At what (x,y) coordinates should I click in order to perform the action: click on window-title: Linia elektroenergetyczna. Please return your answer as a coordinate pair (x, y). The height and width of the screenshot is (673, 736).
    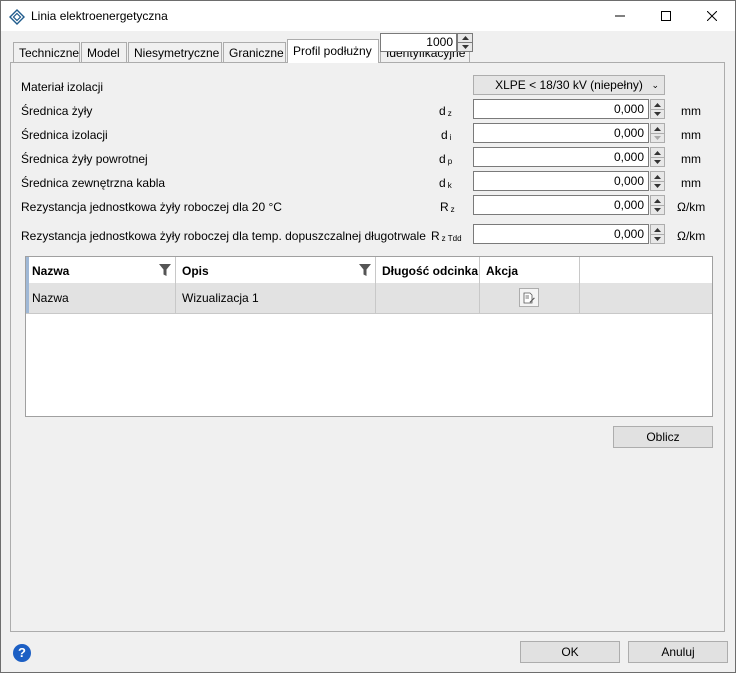
    Looking at the image, I should click on (99, 16).